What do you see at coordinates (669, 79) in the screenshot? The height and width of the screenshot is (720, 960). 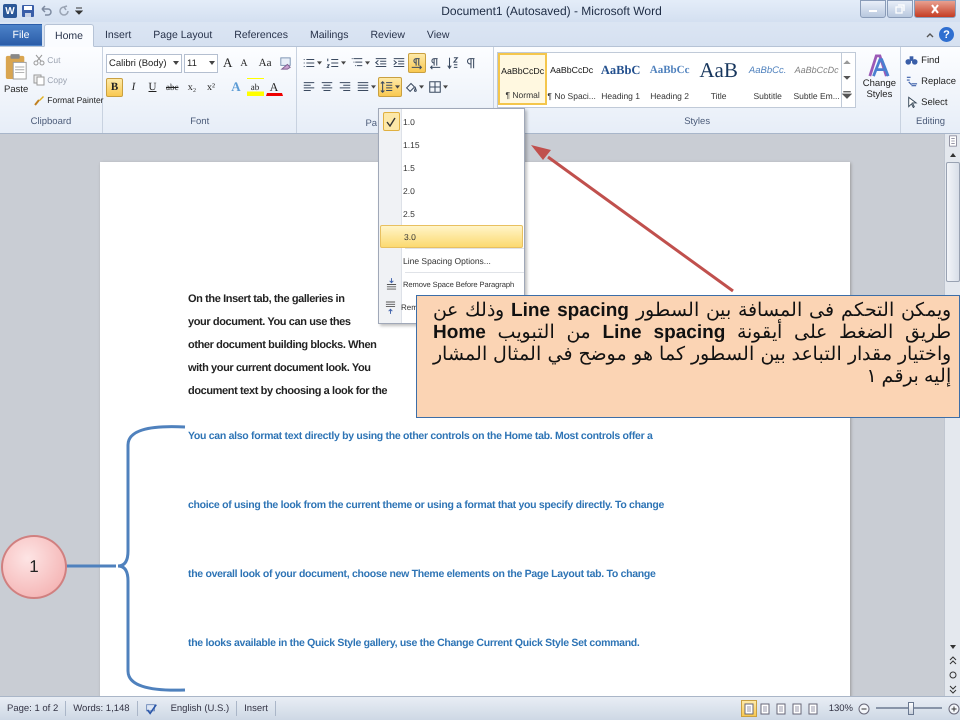 I see `style-item: AaBbCc Heading 2` at bounding box center [669, 79].